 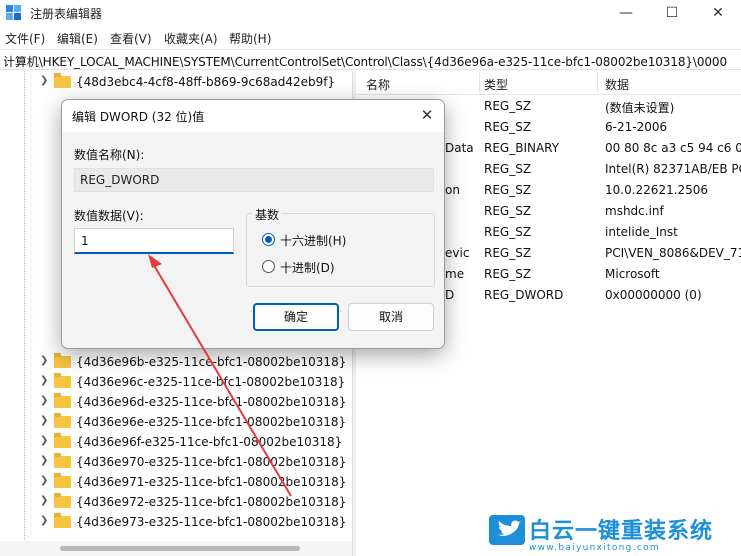 I want to click on value-data: 6-21-2006, so click(x=636, y=127).